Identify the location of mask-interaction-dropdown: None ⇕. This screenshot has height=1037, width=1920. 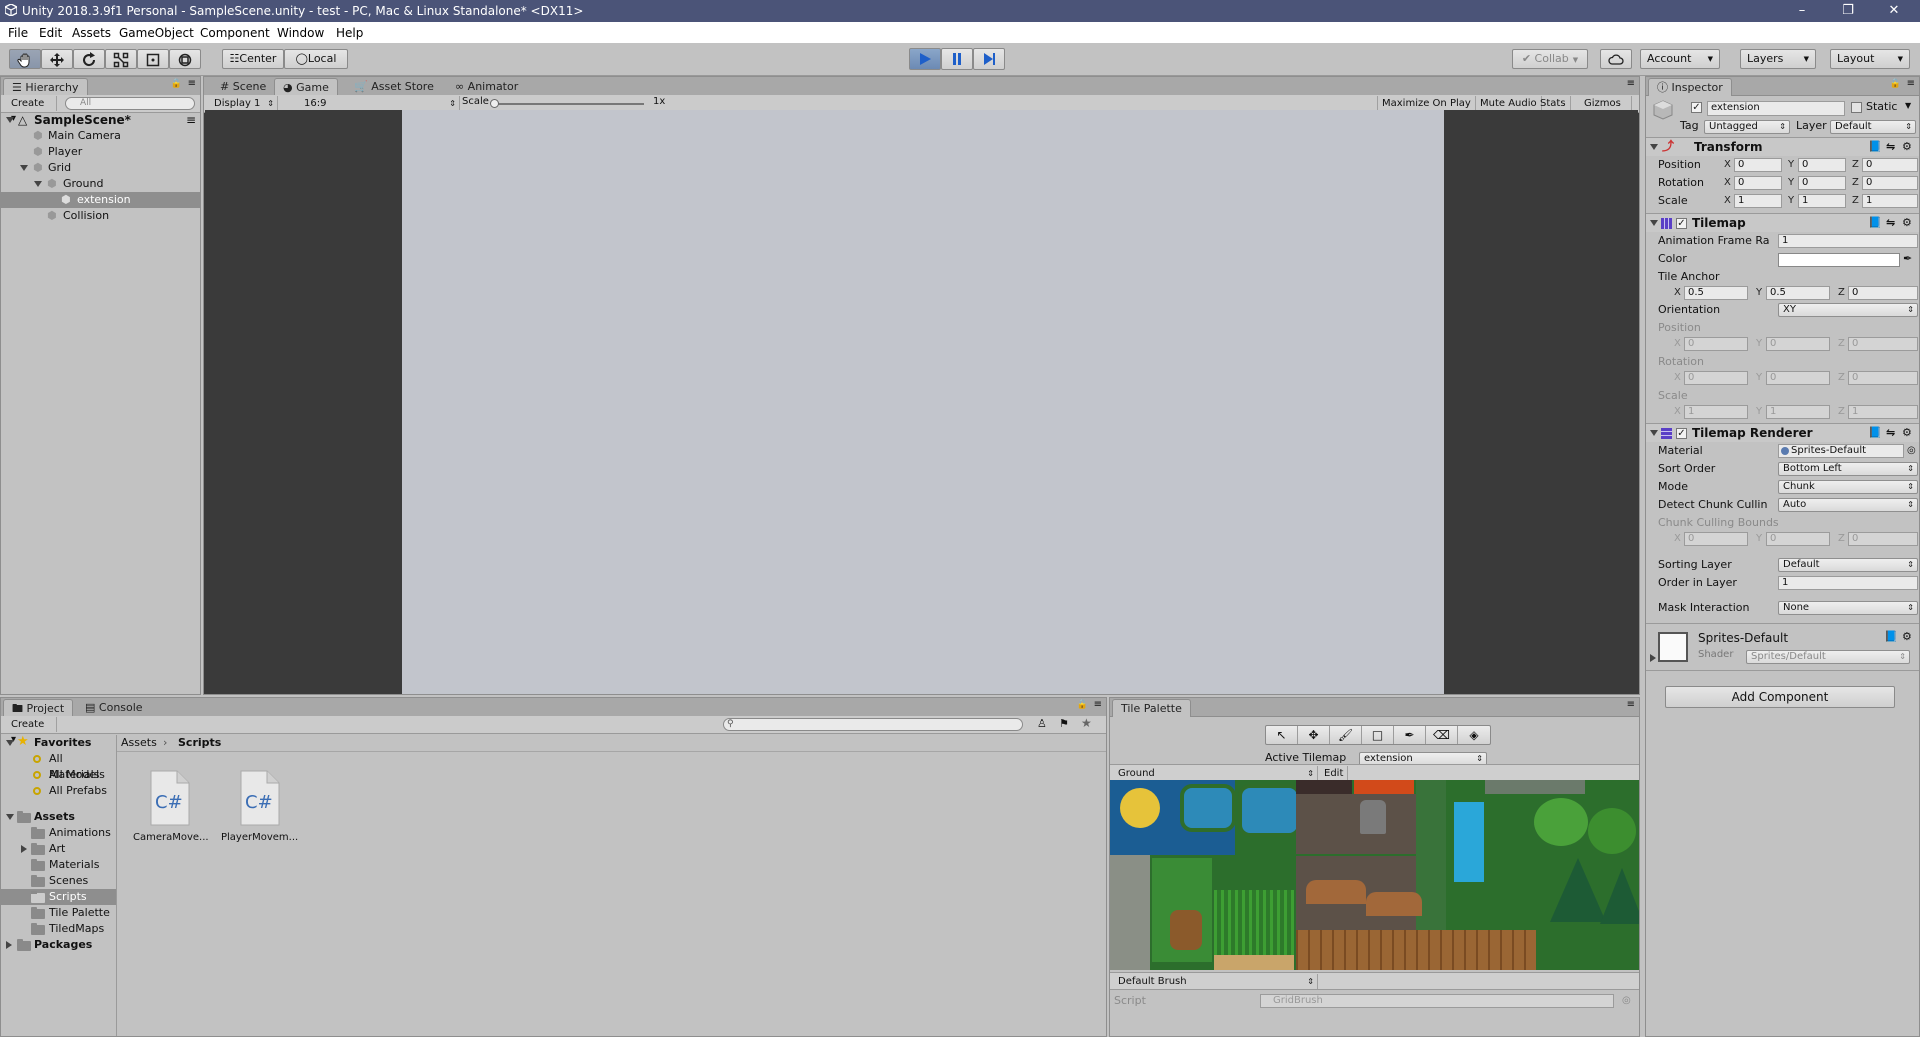
(1848, 608).